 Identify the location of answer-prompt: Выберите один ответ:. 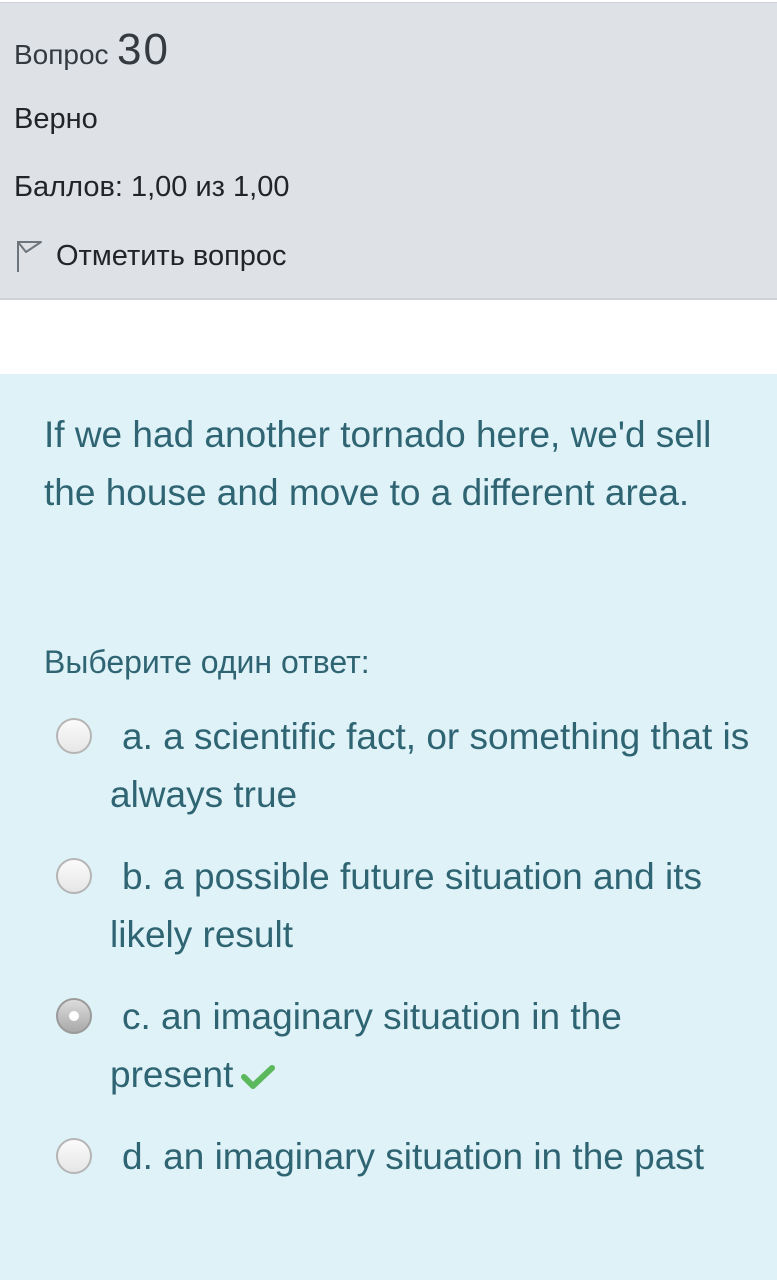
(207, 662).